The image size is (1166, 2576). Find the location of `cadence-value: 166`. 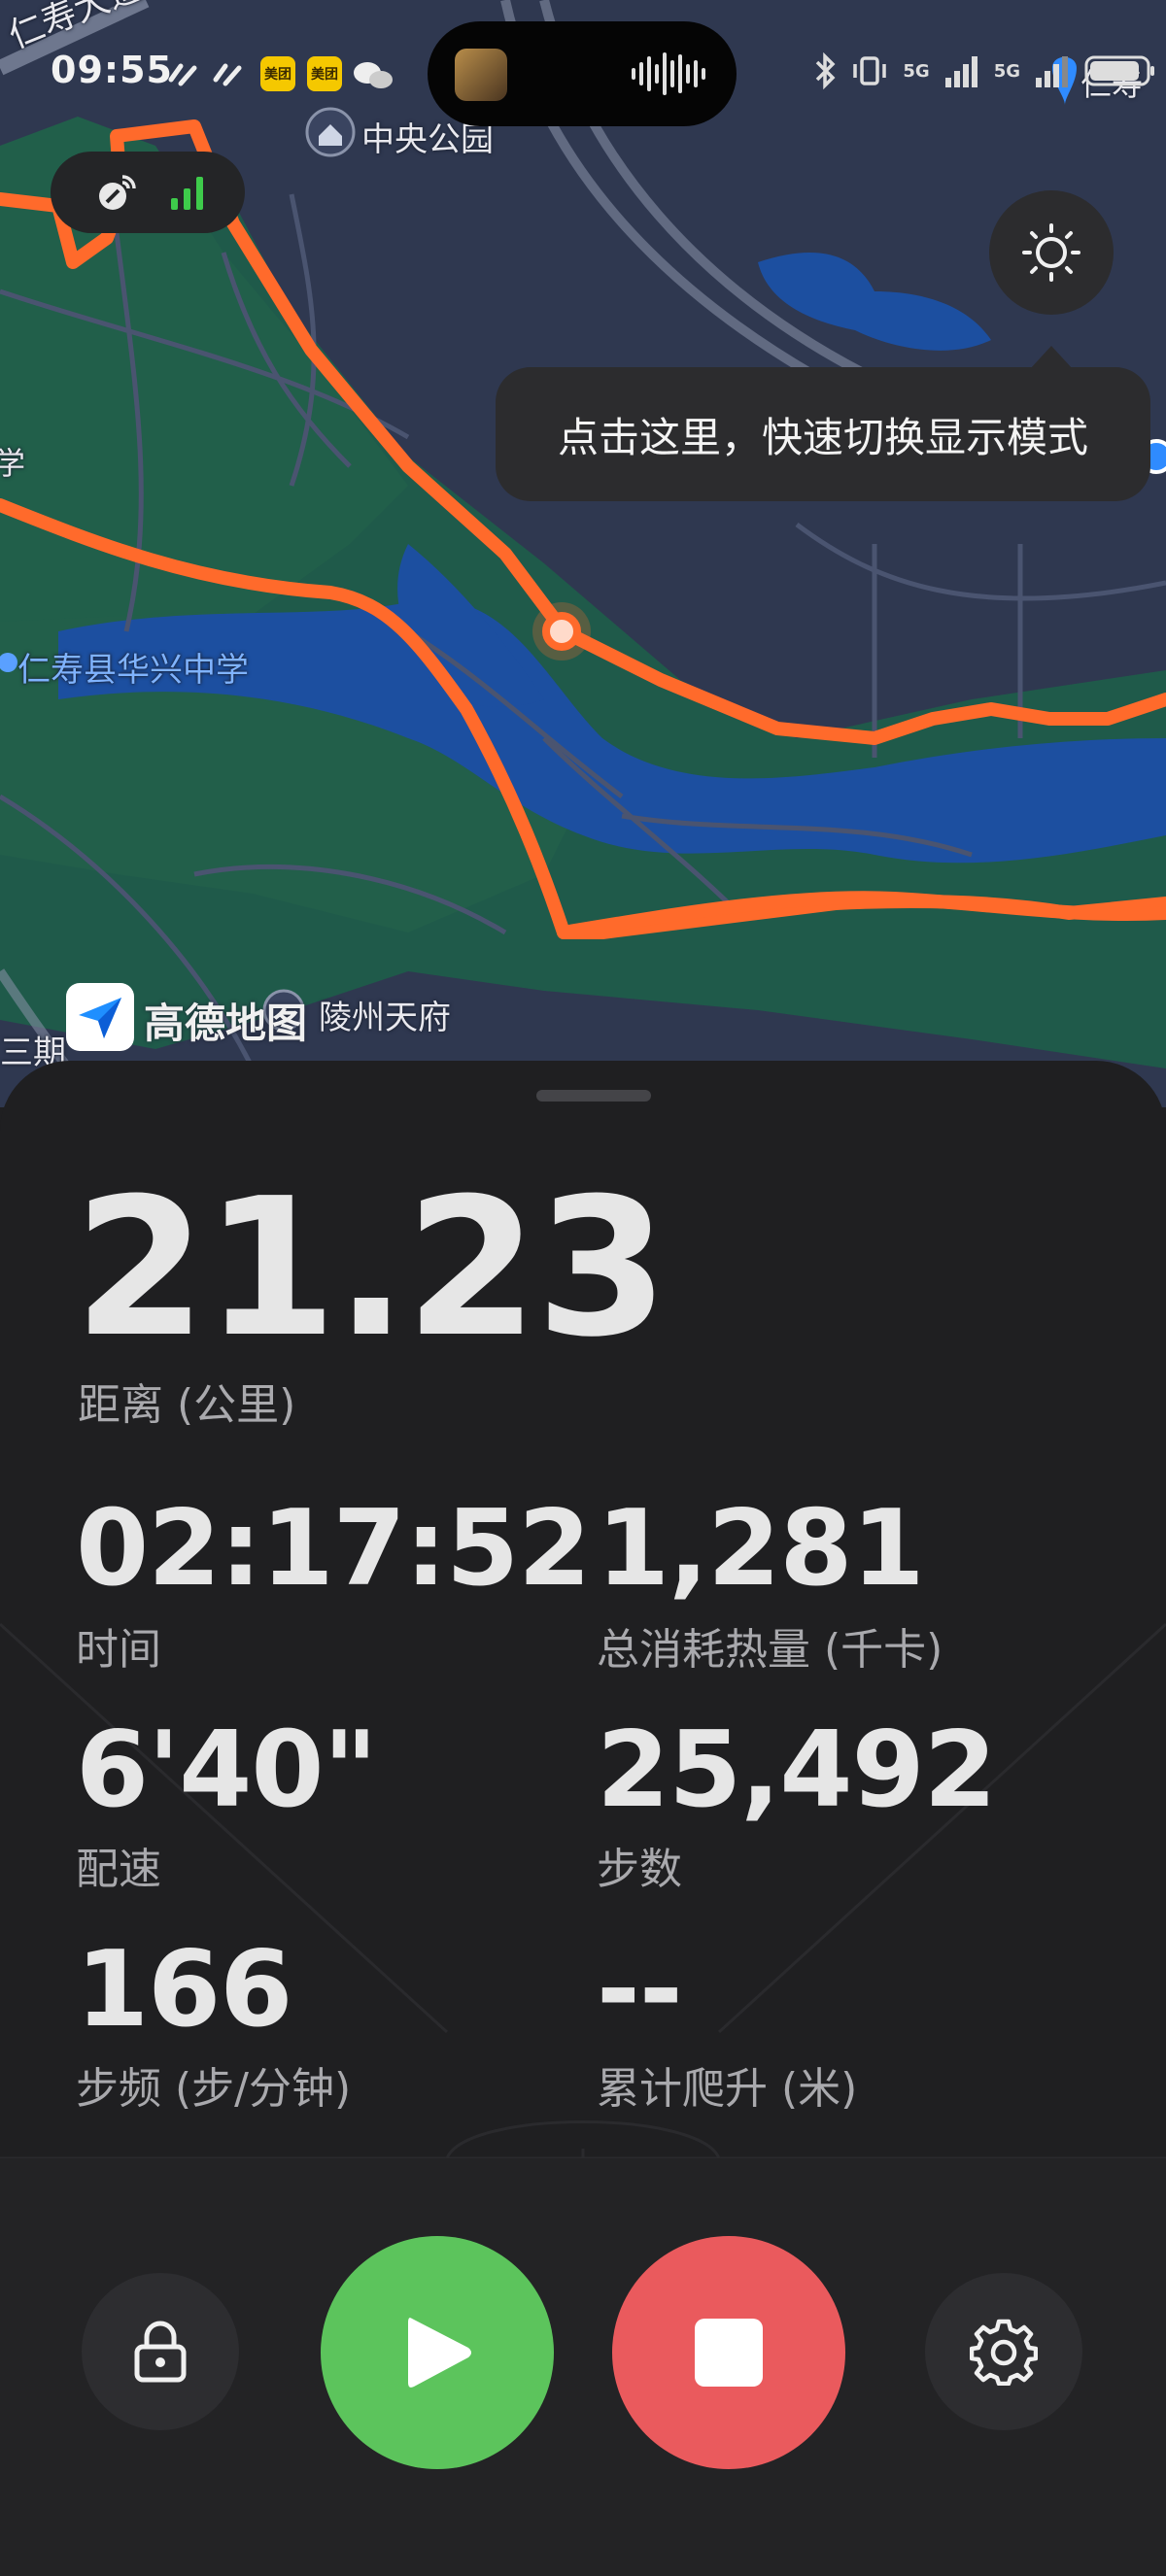

cadence-value: 166 is located at coordinates (184, 1990).